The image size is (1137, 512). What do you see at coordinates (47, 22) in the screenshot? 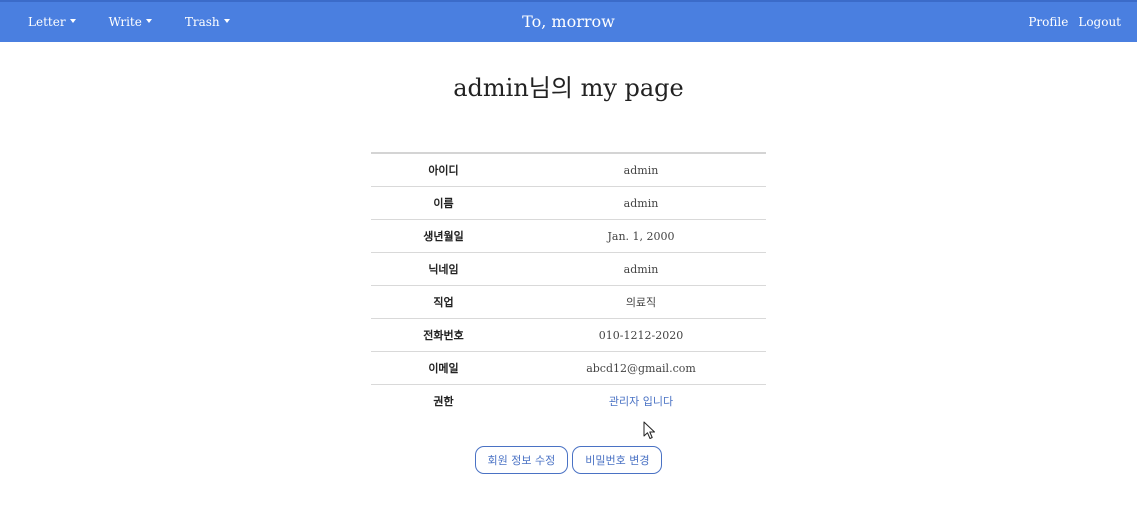
I see `letter-dropdown-label: Letter` at bounding box center [47, 22].